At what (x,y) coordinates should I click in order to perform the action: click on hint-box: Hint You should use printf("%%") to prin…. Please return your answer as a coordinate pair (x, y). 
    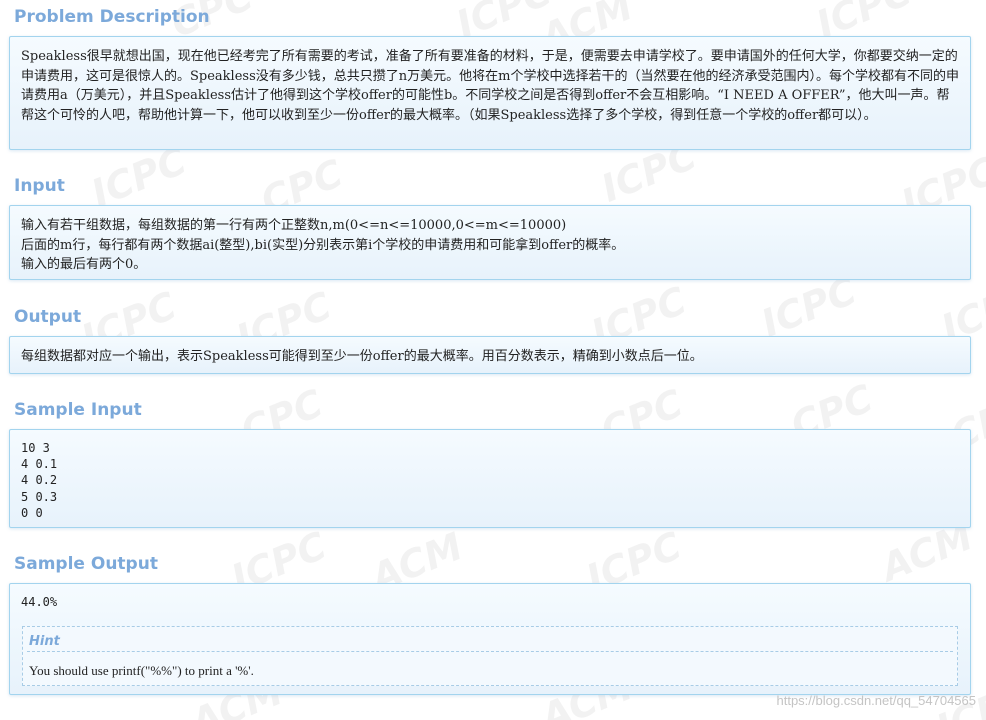
    Looking at the image, I should click on (490, 656).